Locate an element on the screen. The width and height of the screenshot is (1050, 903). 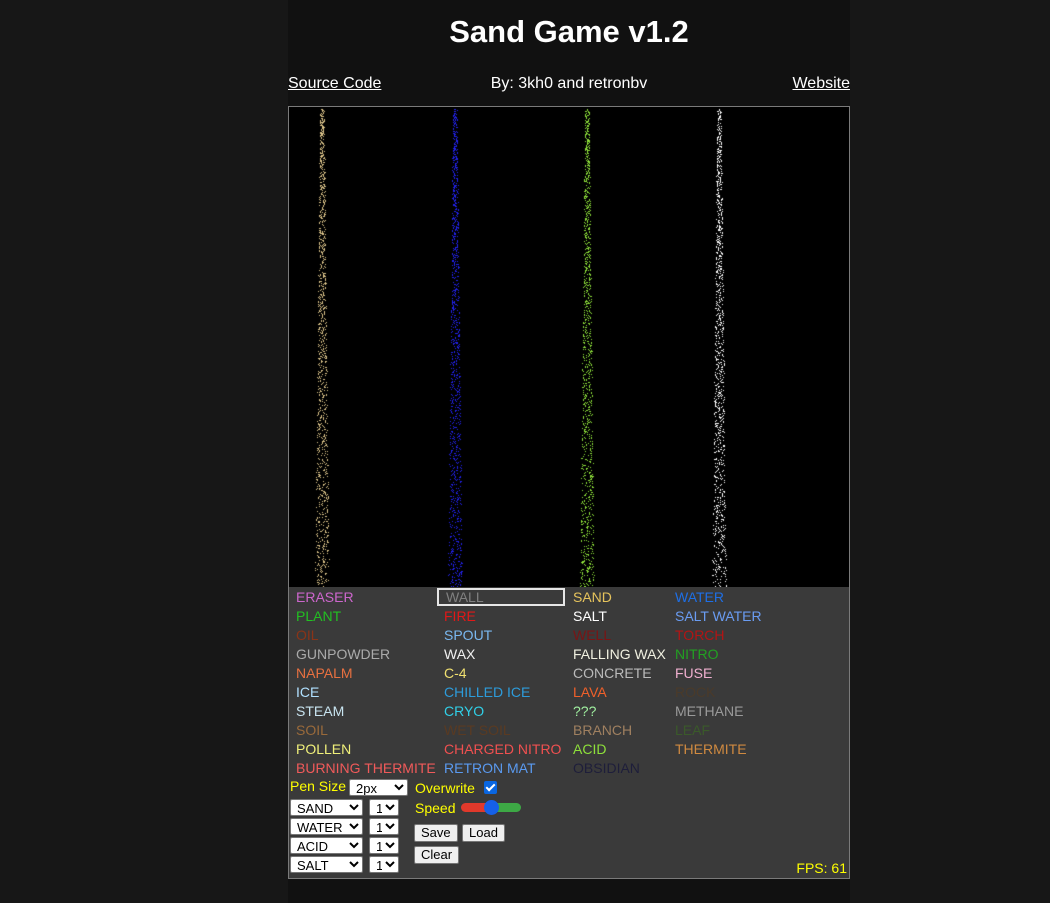
element-retron-mat: RETRON MAT is located at coordinates (501, 768).